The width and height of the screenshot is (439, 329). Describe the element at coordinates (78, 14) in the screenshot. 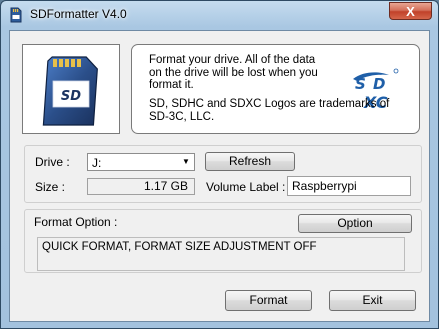

I see `window-title: SDFormatter V4.0` at that location.